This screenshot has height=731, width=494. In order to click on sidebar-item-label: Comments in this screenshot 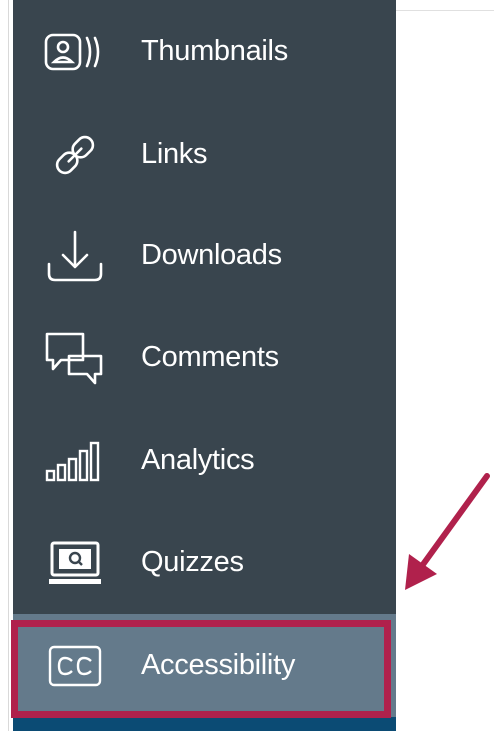, I will do `click(210, 357)`.